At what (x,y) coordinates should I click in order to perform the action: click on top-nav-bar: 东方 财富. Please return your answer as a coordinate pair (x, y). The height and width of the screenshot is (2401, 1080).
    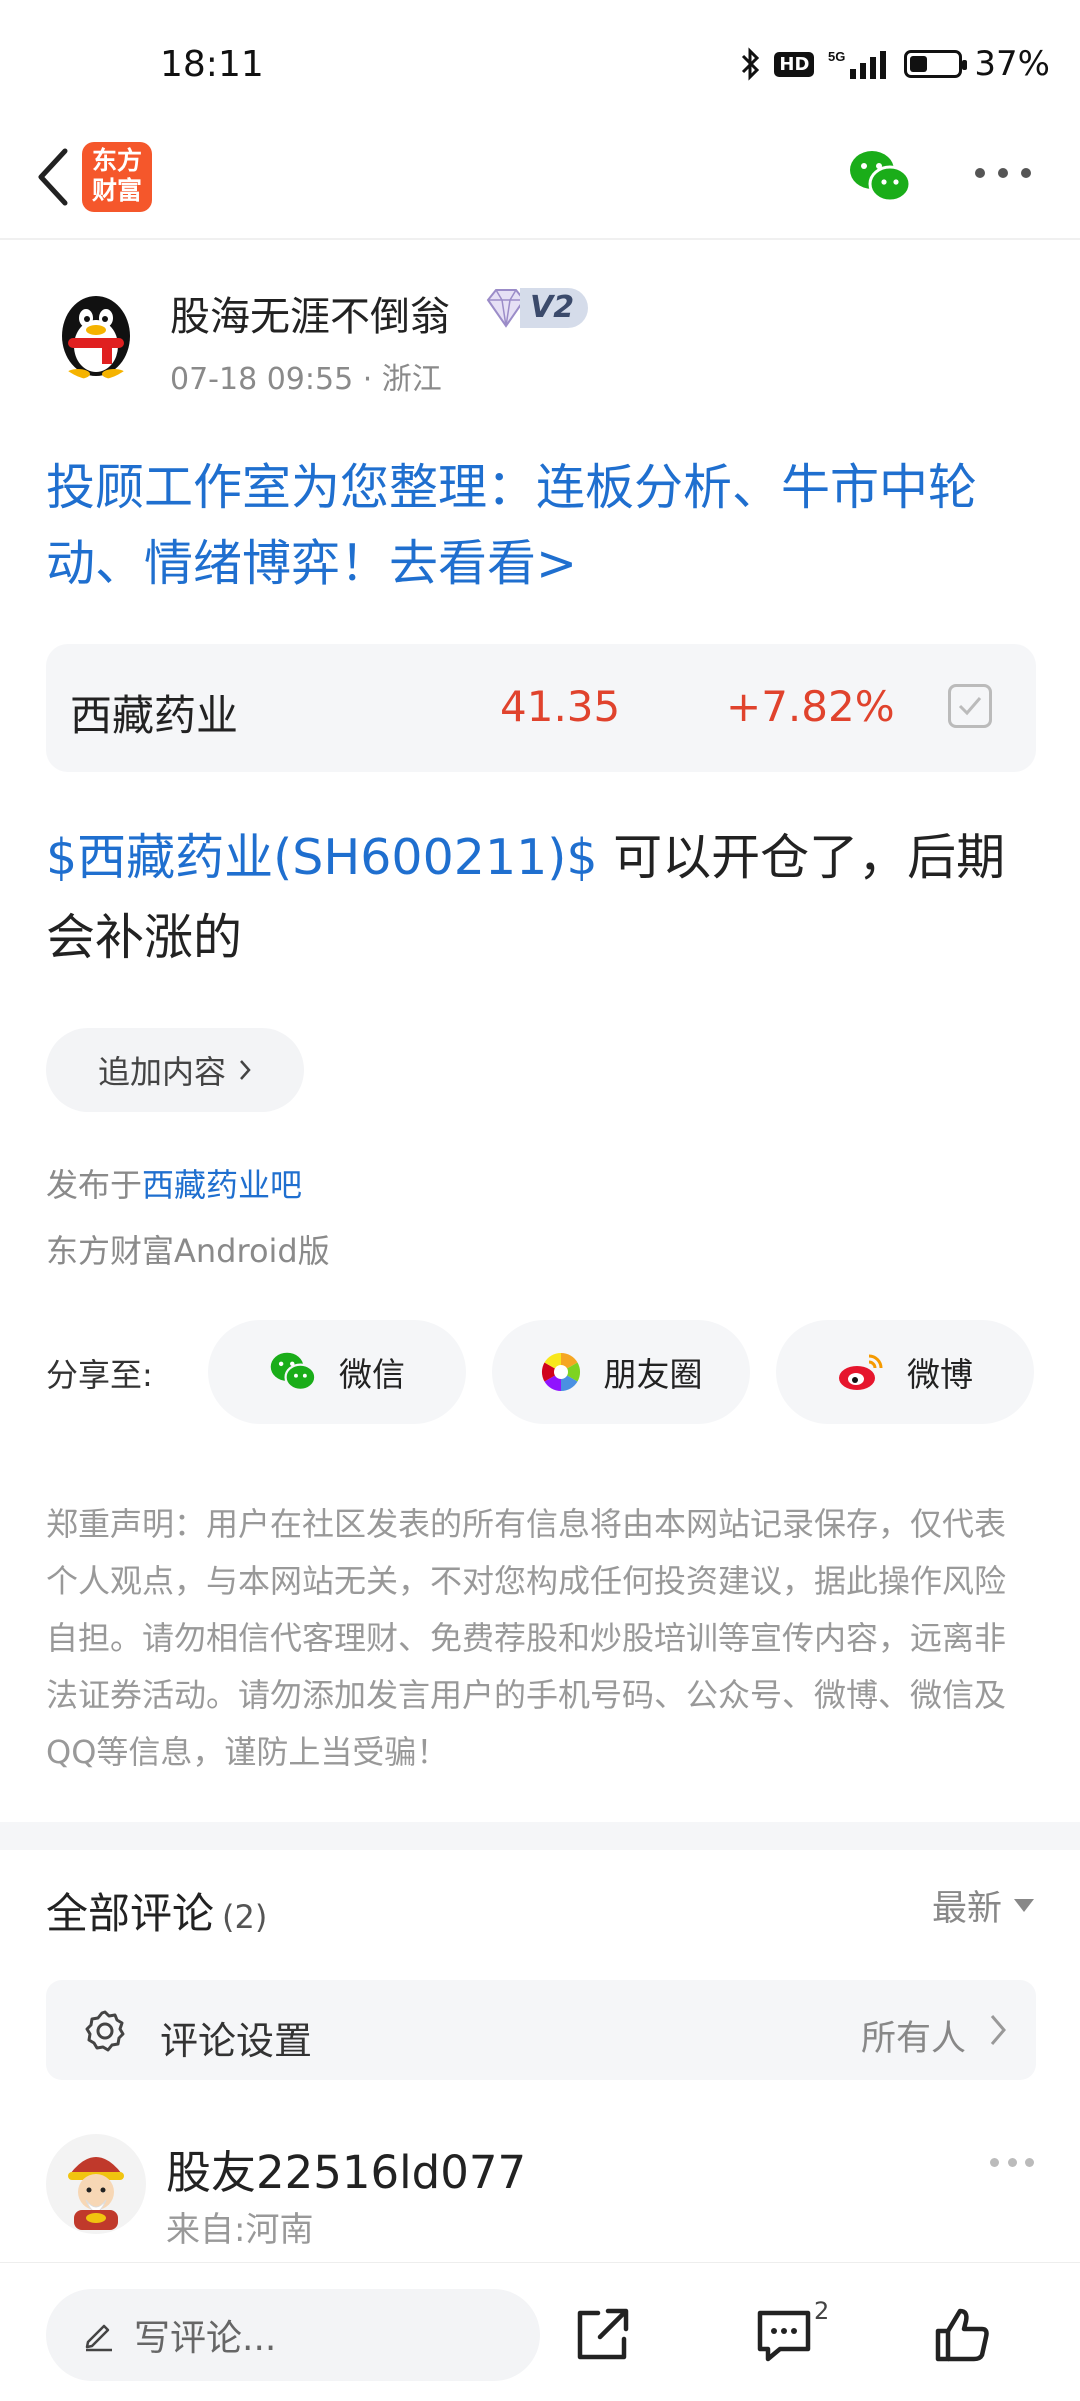
    Looking at the image, I should click on (540, 180).